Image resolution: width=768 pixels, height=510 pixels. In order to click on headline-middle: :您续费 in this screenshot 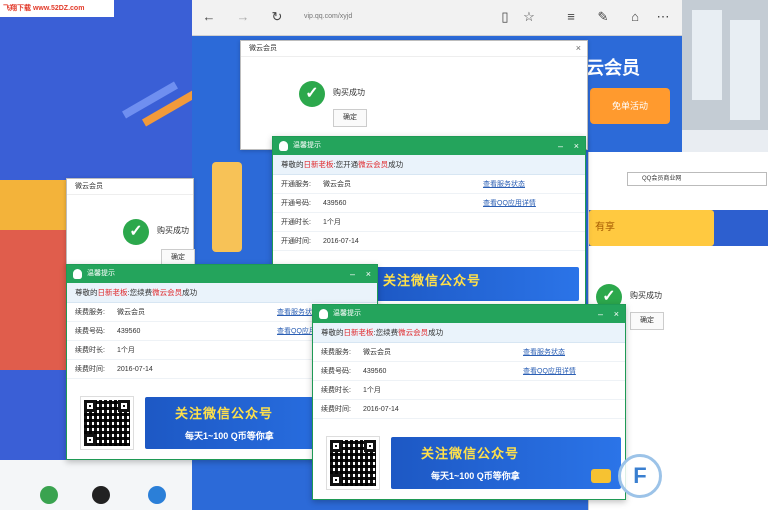, I will do `click(386, 332)`.